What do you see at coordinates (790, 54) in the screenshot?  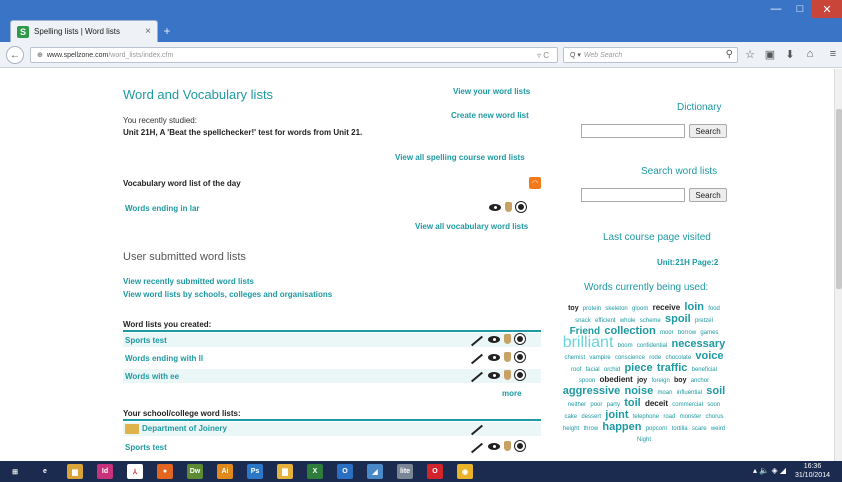 I see `download-icon: ⬇` at bounding box center [790, 54].